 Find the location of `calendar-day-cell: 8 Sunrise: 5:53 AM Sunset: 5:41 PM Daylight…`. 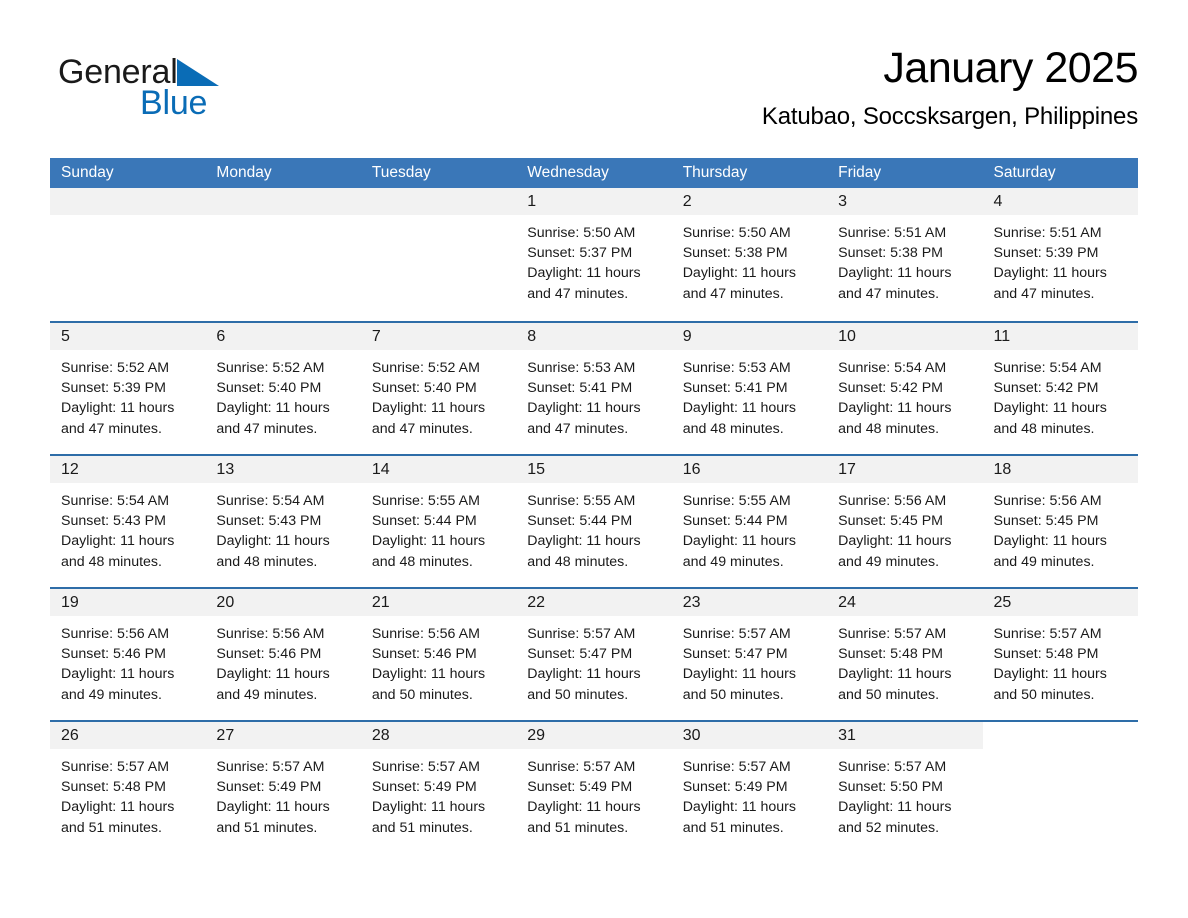

calendar-day-cell: 8 Sunrise: 5:53 AM Sunset: 5:41 PM Daylight… is located at coordinates (594, 388).